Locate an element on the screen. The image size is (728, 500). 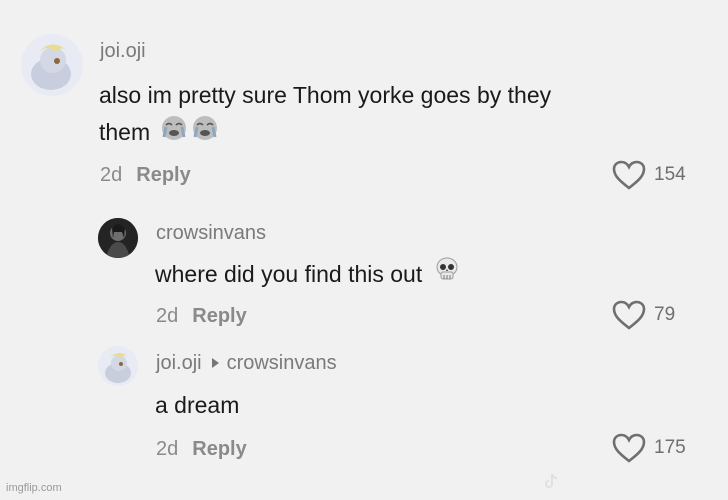
comment-1-like-count: 154 is located at coordinates (670, 174).